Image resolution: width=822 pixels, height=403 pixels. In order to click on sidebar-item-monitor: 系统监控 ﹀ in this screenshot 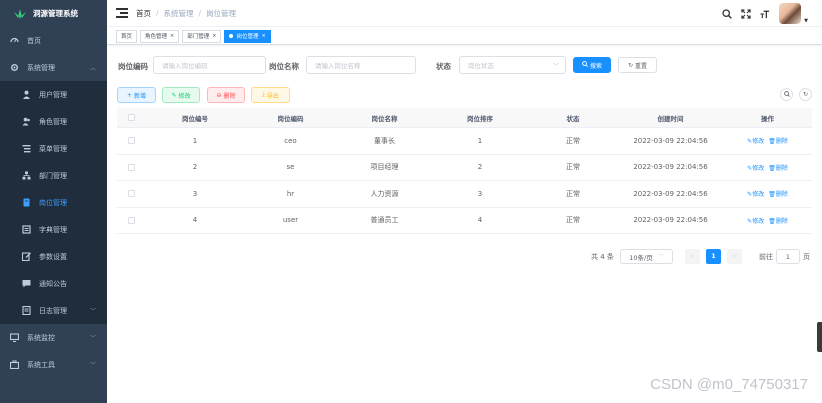, I will do `click(53, 337)`.